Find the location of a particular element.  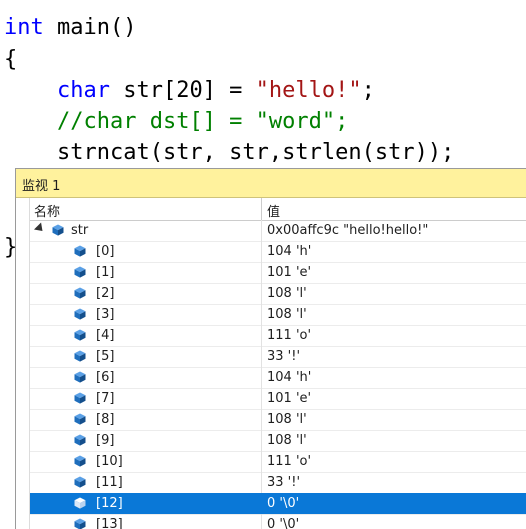

watch-row: [1] 101 'e' is located at coordinates (278, 273).